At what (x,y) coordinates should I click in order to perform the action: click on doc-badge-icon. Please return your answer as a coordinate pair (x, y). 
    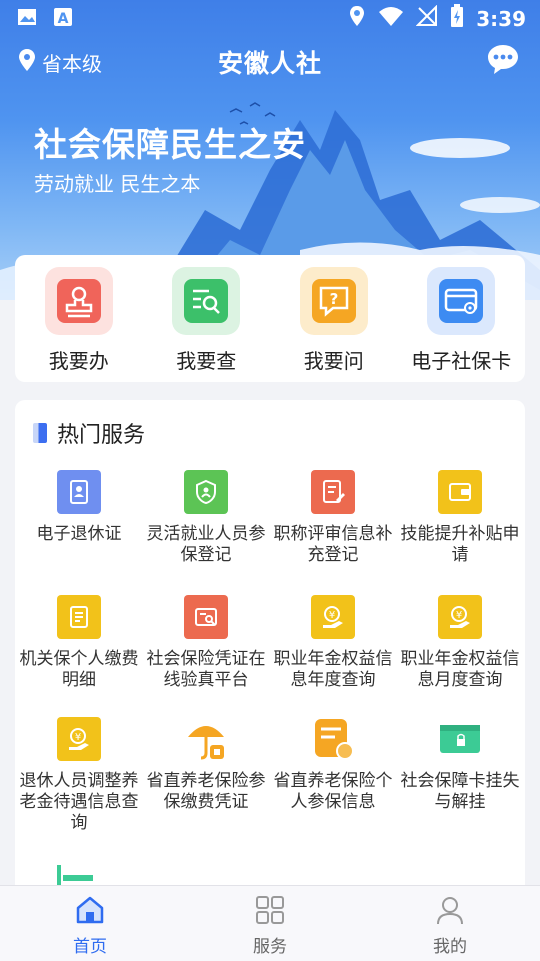
    Looking at the image, I should click on (333, 739).